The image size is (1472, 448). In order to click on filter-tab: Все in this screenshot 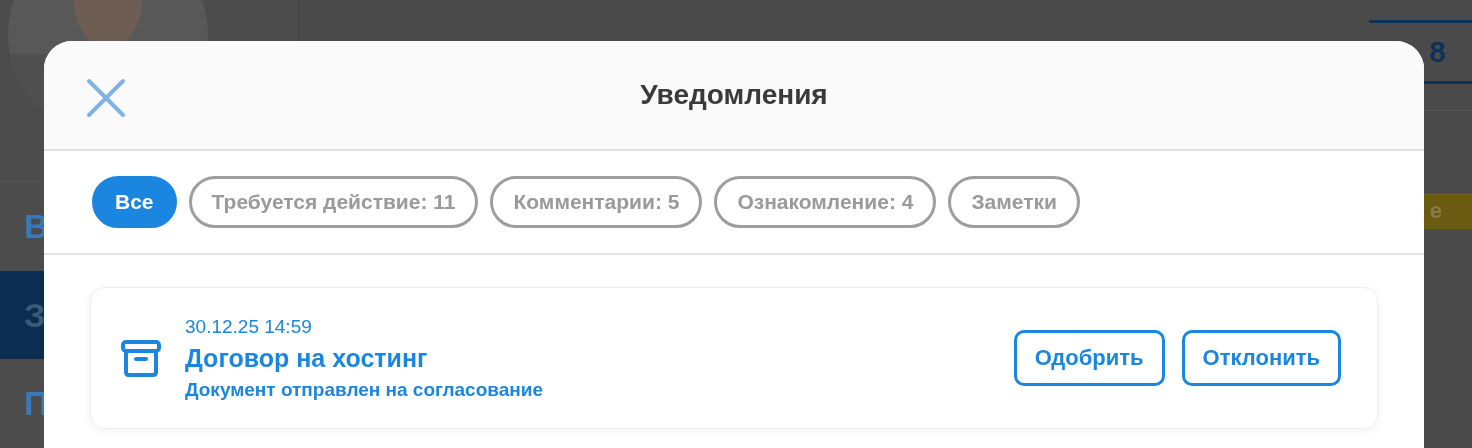, I will do `click(134, 202)`.